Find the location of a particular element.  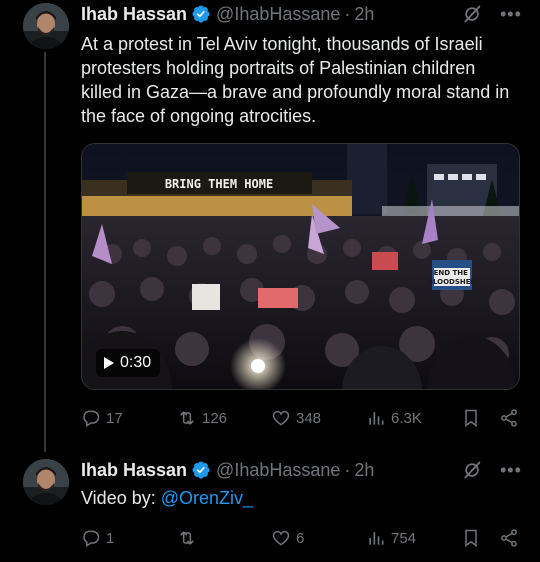

thread-line is located at coordinates (45, 252).